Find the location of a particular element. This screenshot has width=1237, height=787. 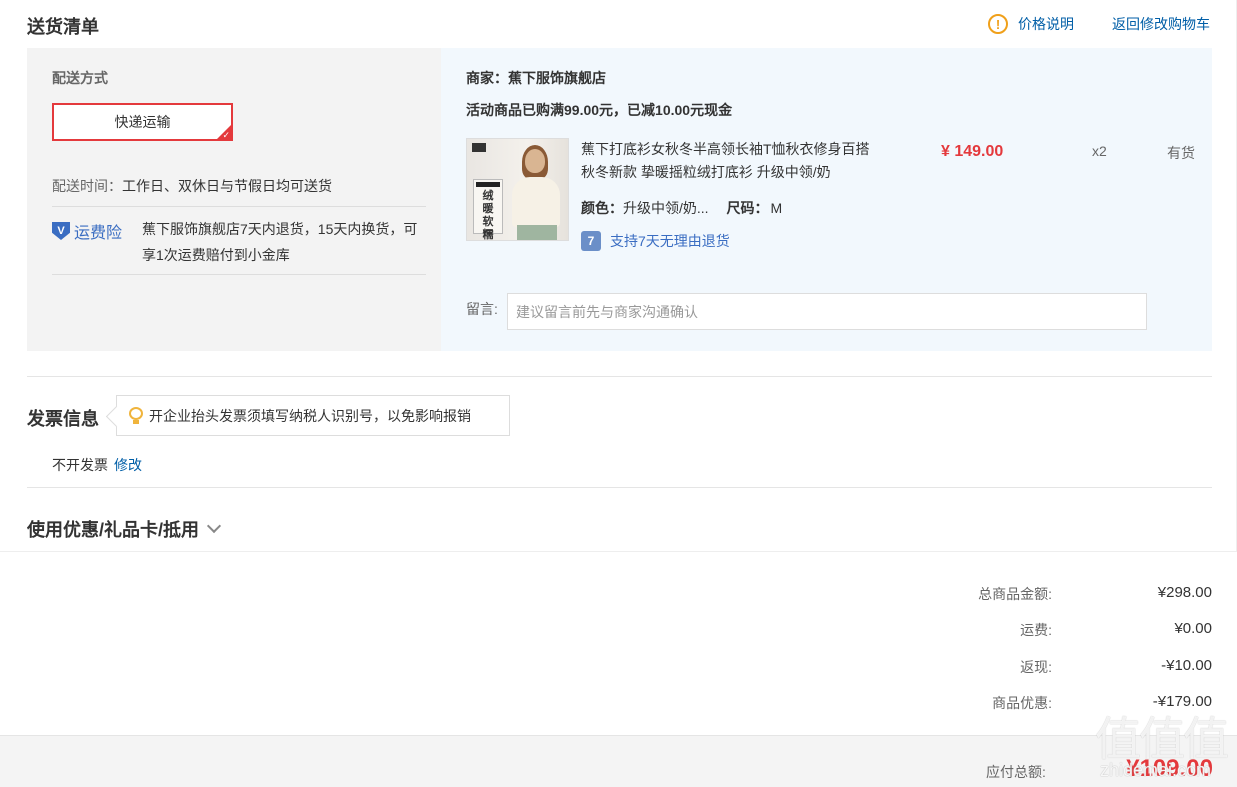

model-skirt is located at coordinates (537, 232).